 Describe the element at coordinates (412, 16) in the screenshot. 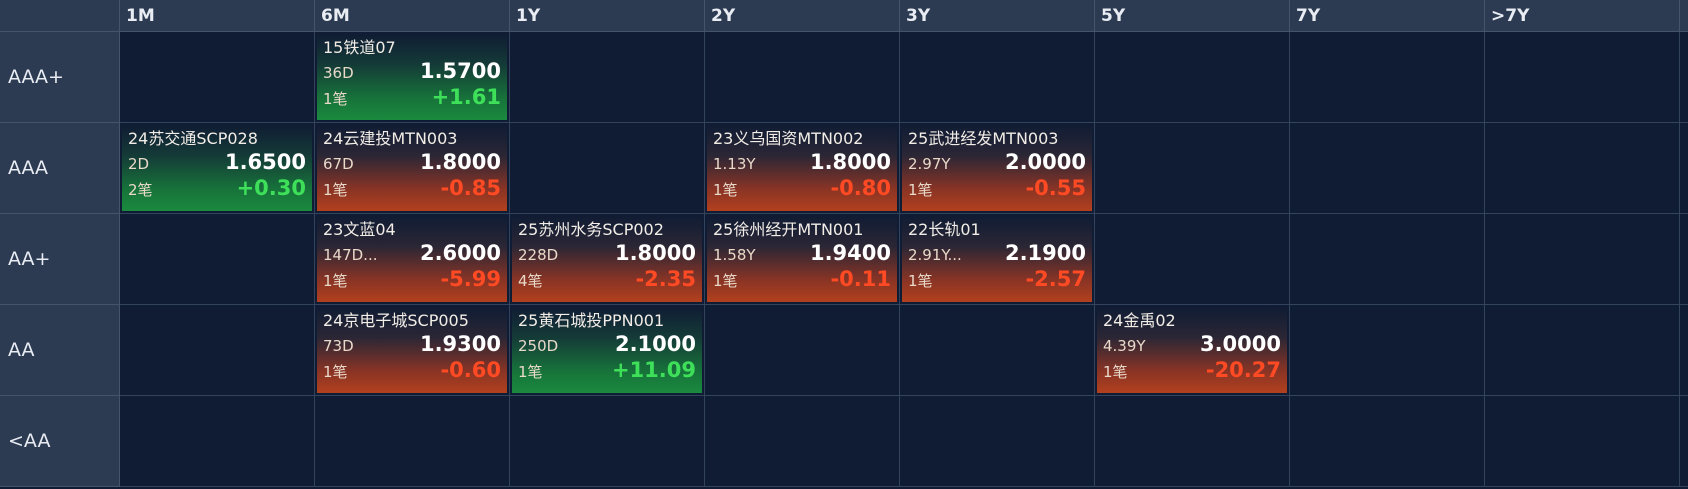

I see `column-header-1: 6M` at that location.